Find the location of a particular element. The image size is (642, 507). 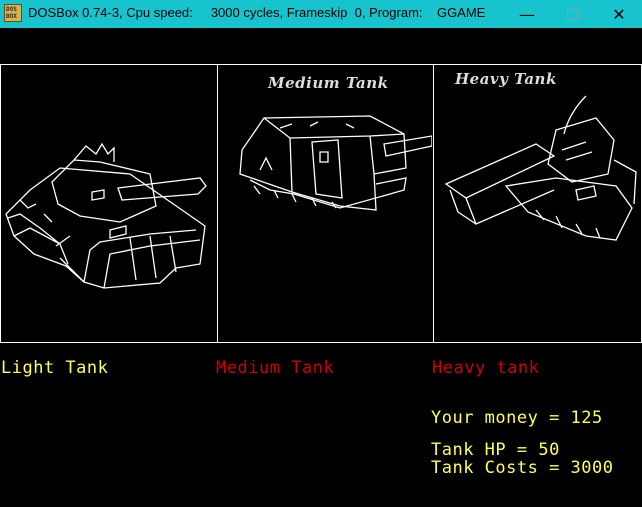

medium-tank-image is located at coordinates (335, 163).